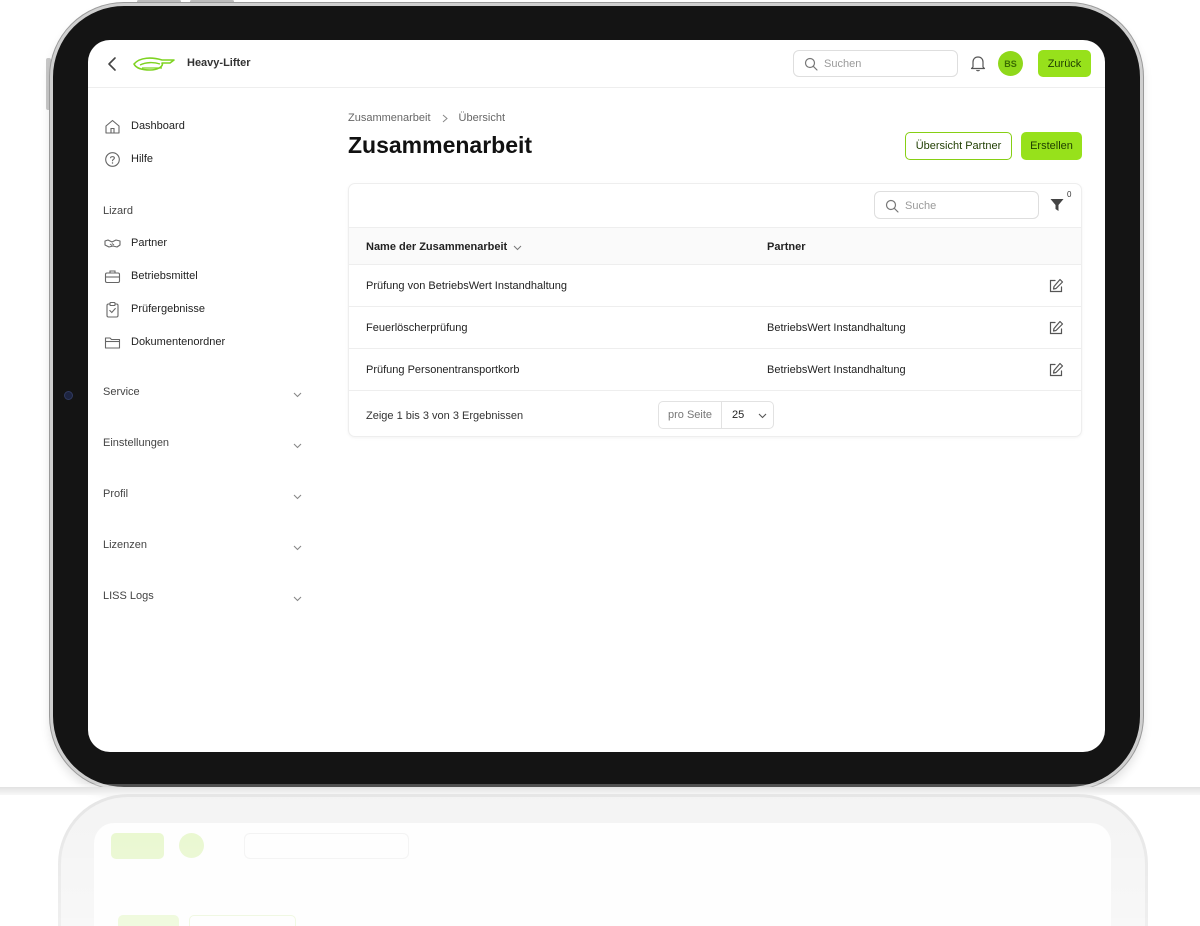  I want to click on sidebar-item-dokumentenordner: Dokumentenordner, so click(164, 342).